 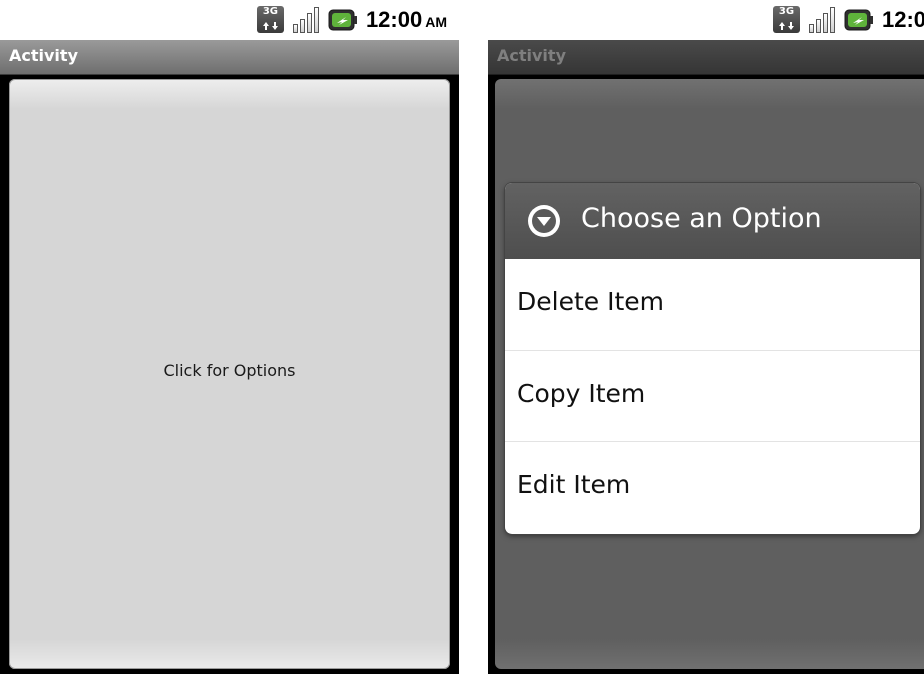 What do you see at coordinates (229, 370) in the screenshot?
I see `click-for-options-label: Click for Options` at bounding box center [229, 370].